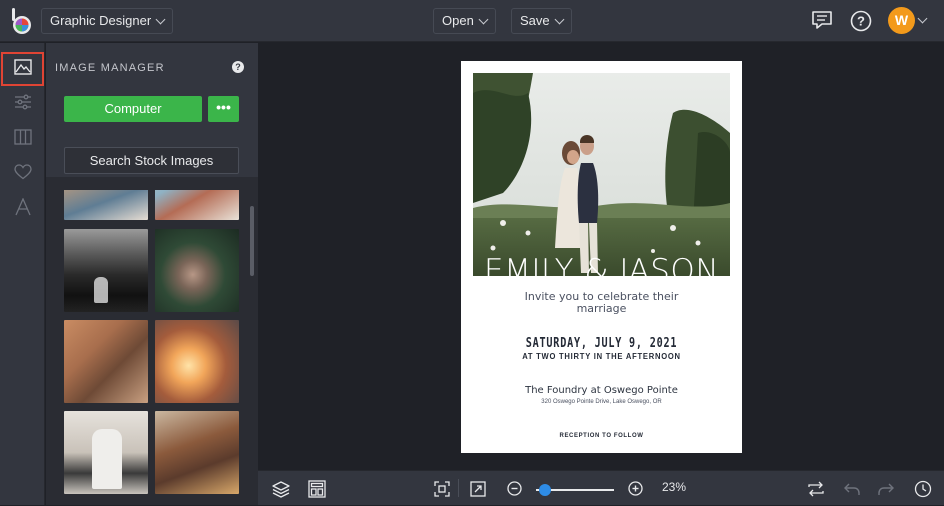 Image resolution: width=944 pixels, height=506 pixels. I want to click on text-tool, so click(22, 209).